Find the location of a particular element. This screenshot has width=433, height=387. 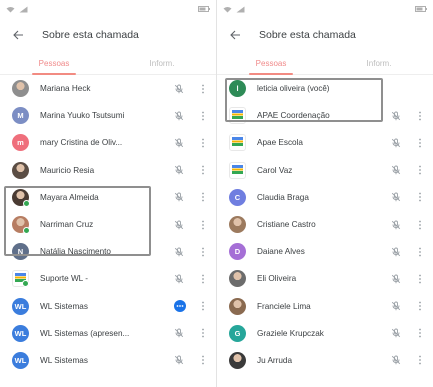

participant-name: Cristiane Castro is located at coordinates (286, 225).